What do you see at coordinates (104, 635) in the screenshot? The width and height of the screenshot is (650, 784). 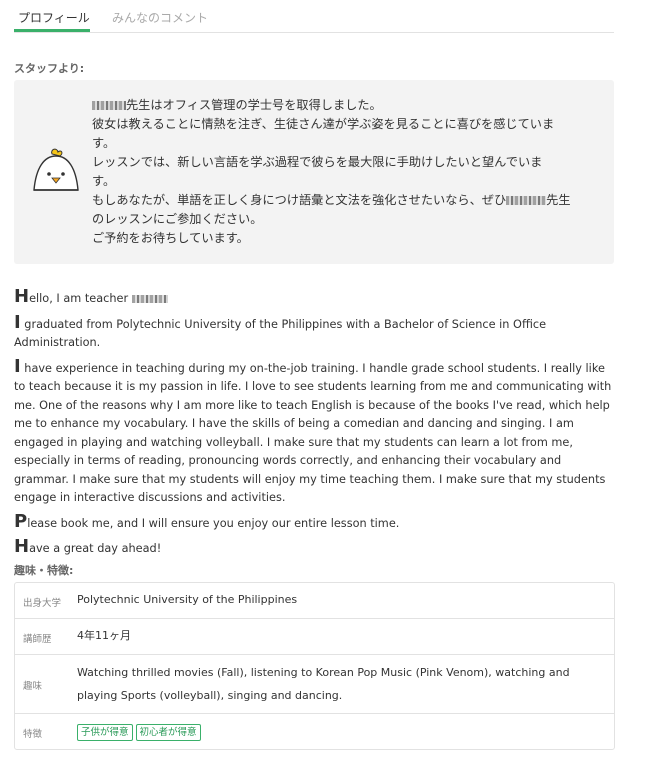 I see `detail-value: 4年11ヶ月` at bounding box center [104, 635].